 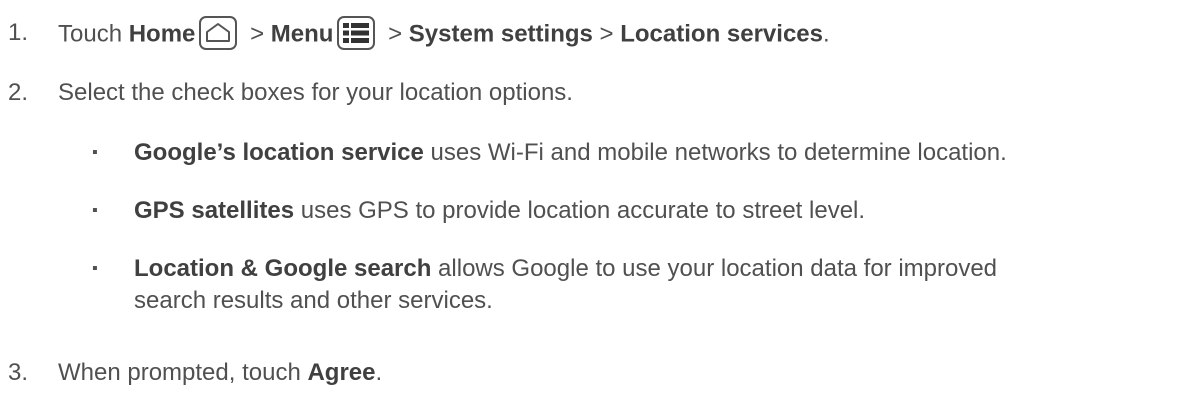 What do you see at coordinates (313, 300) in the screenshot?
I see `bullet-rest-line2: search results and other services.` at bounding box center [313, 300].